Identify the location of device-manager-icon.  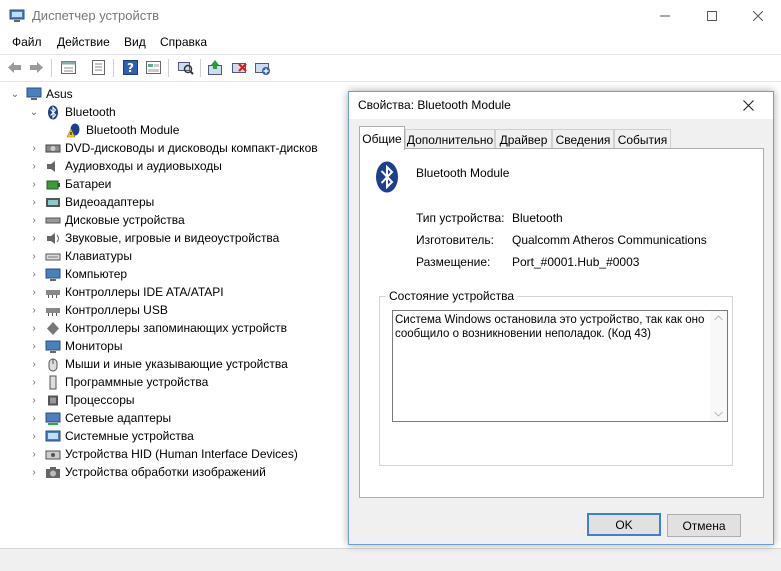
(17, 15).